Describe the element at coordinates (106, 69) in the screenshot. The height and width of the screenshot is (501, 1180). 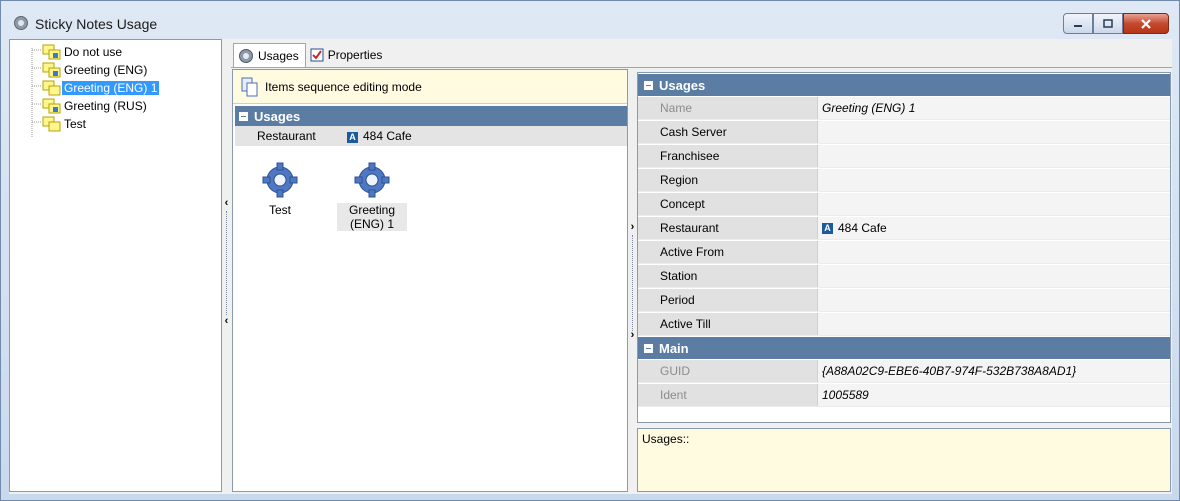
I see `tree-item-label: Greeting (ENG)` at that location.